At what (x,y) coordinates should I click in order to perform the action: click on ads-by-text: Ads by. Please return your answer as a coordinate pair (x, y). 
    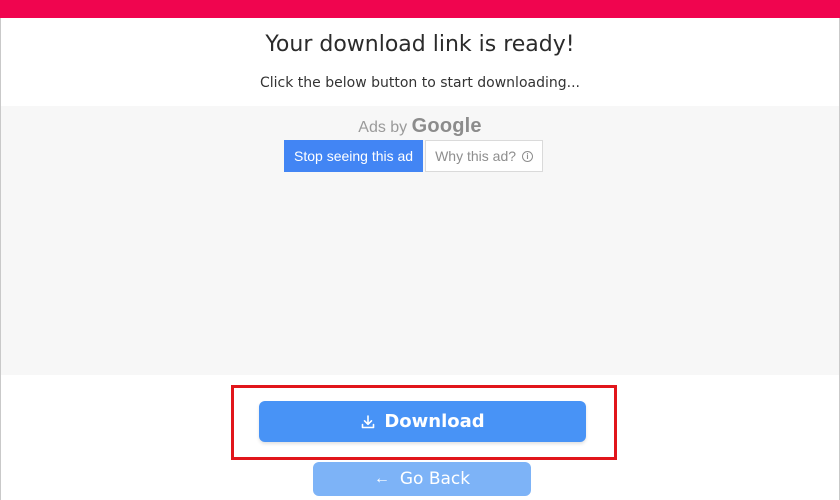
    Looking at the image, I should click on (383, 127).